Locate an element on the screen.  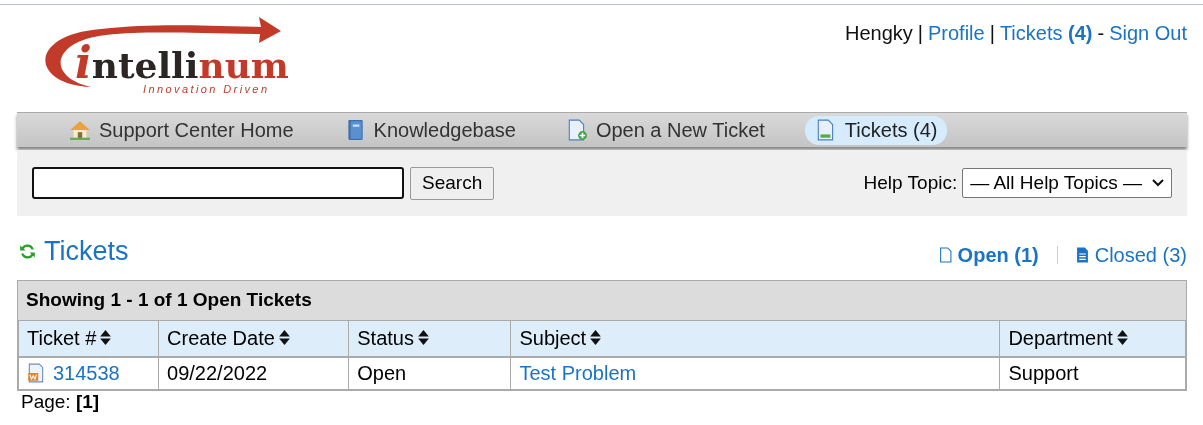
help-topic-label: Help Topic: is located at coordinates (910, 183).